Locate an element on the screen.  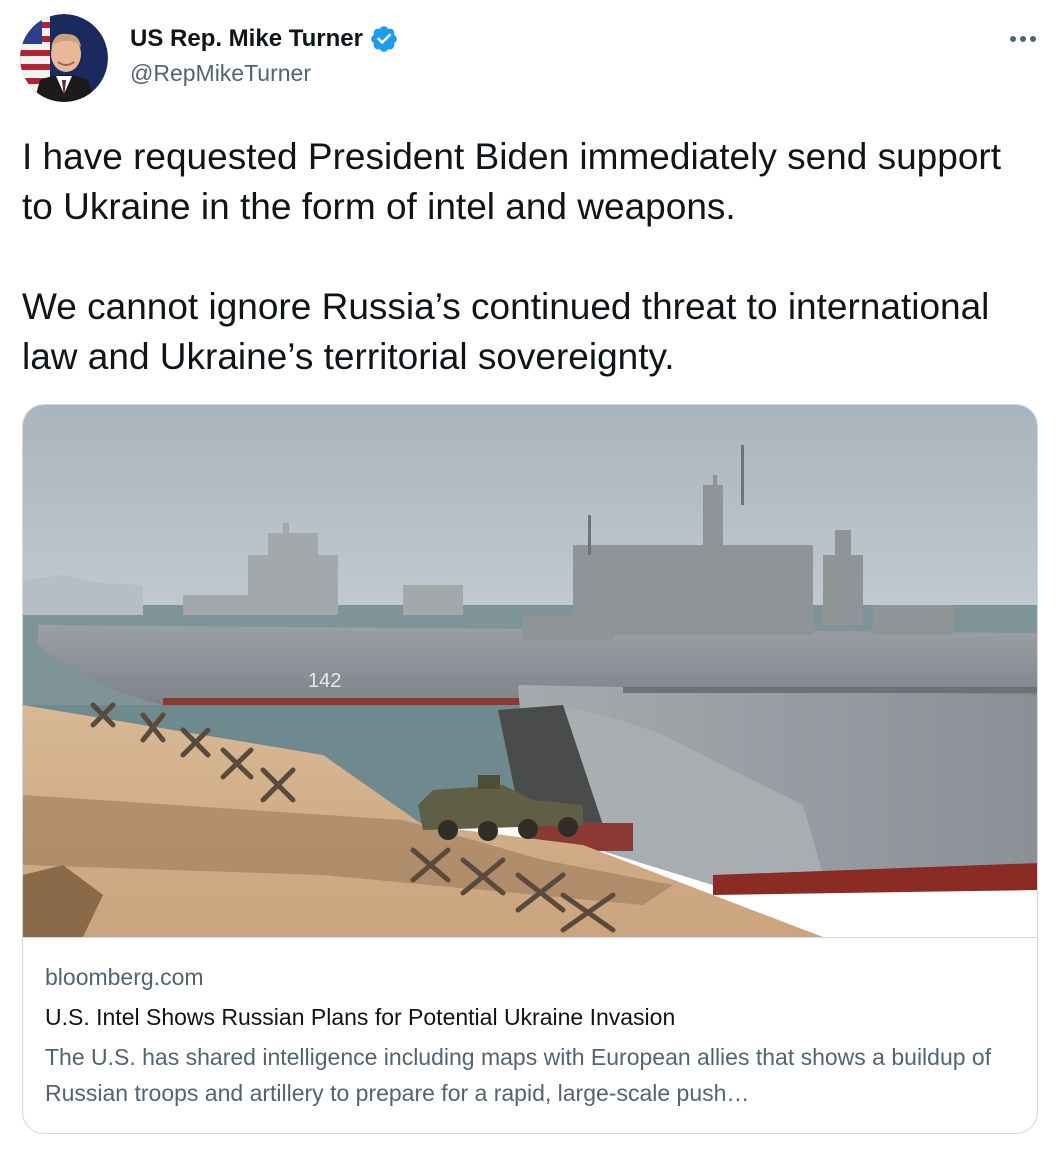
author-name-row: US Rep. Mike Turner is located at coordinates (264, 39).